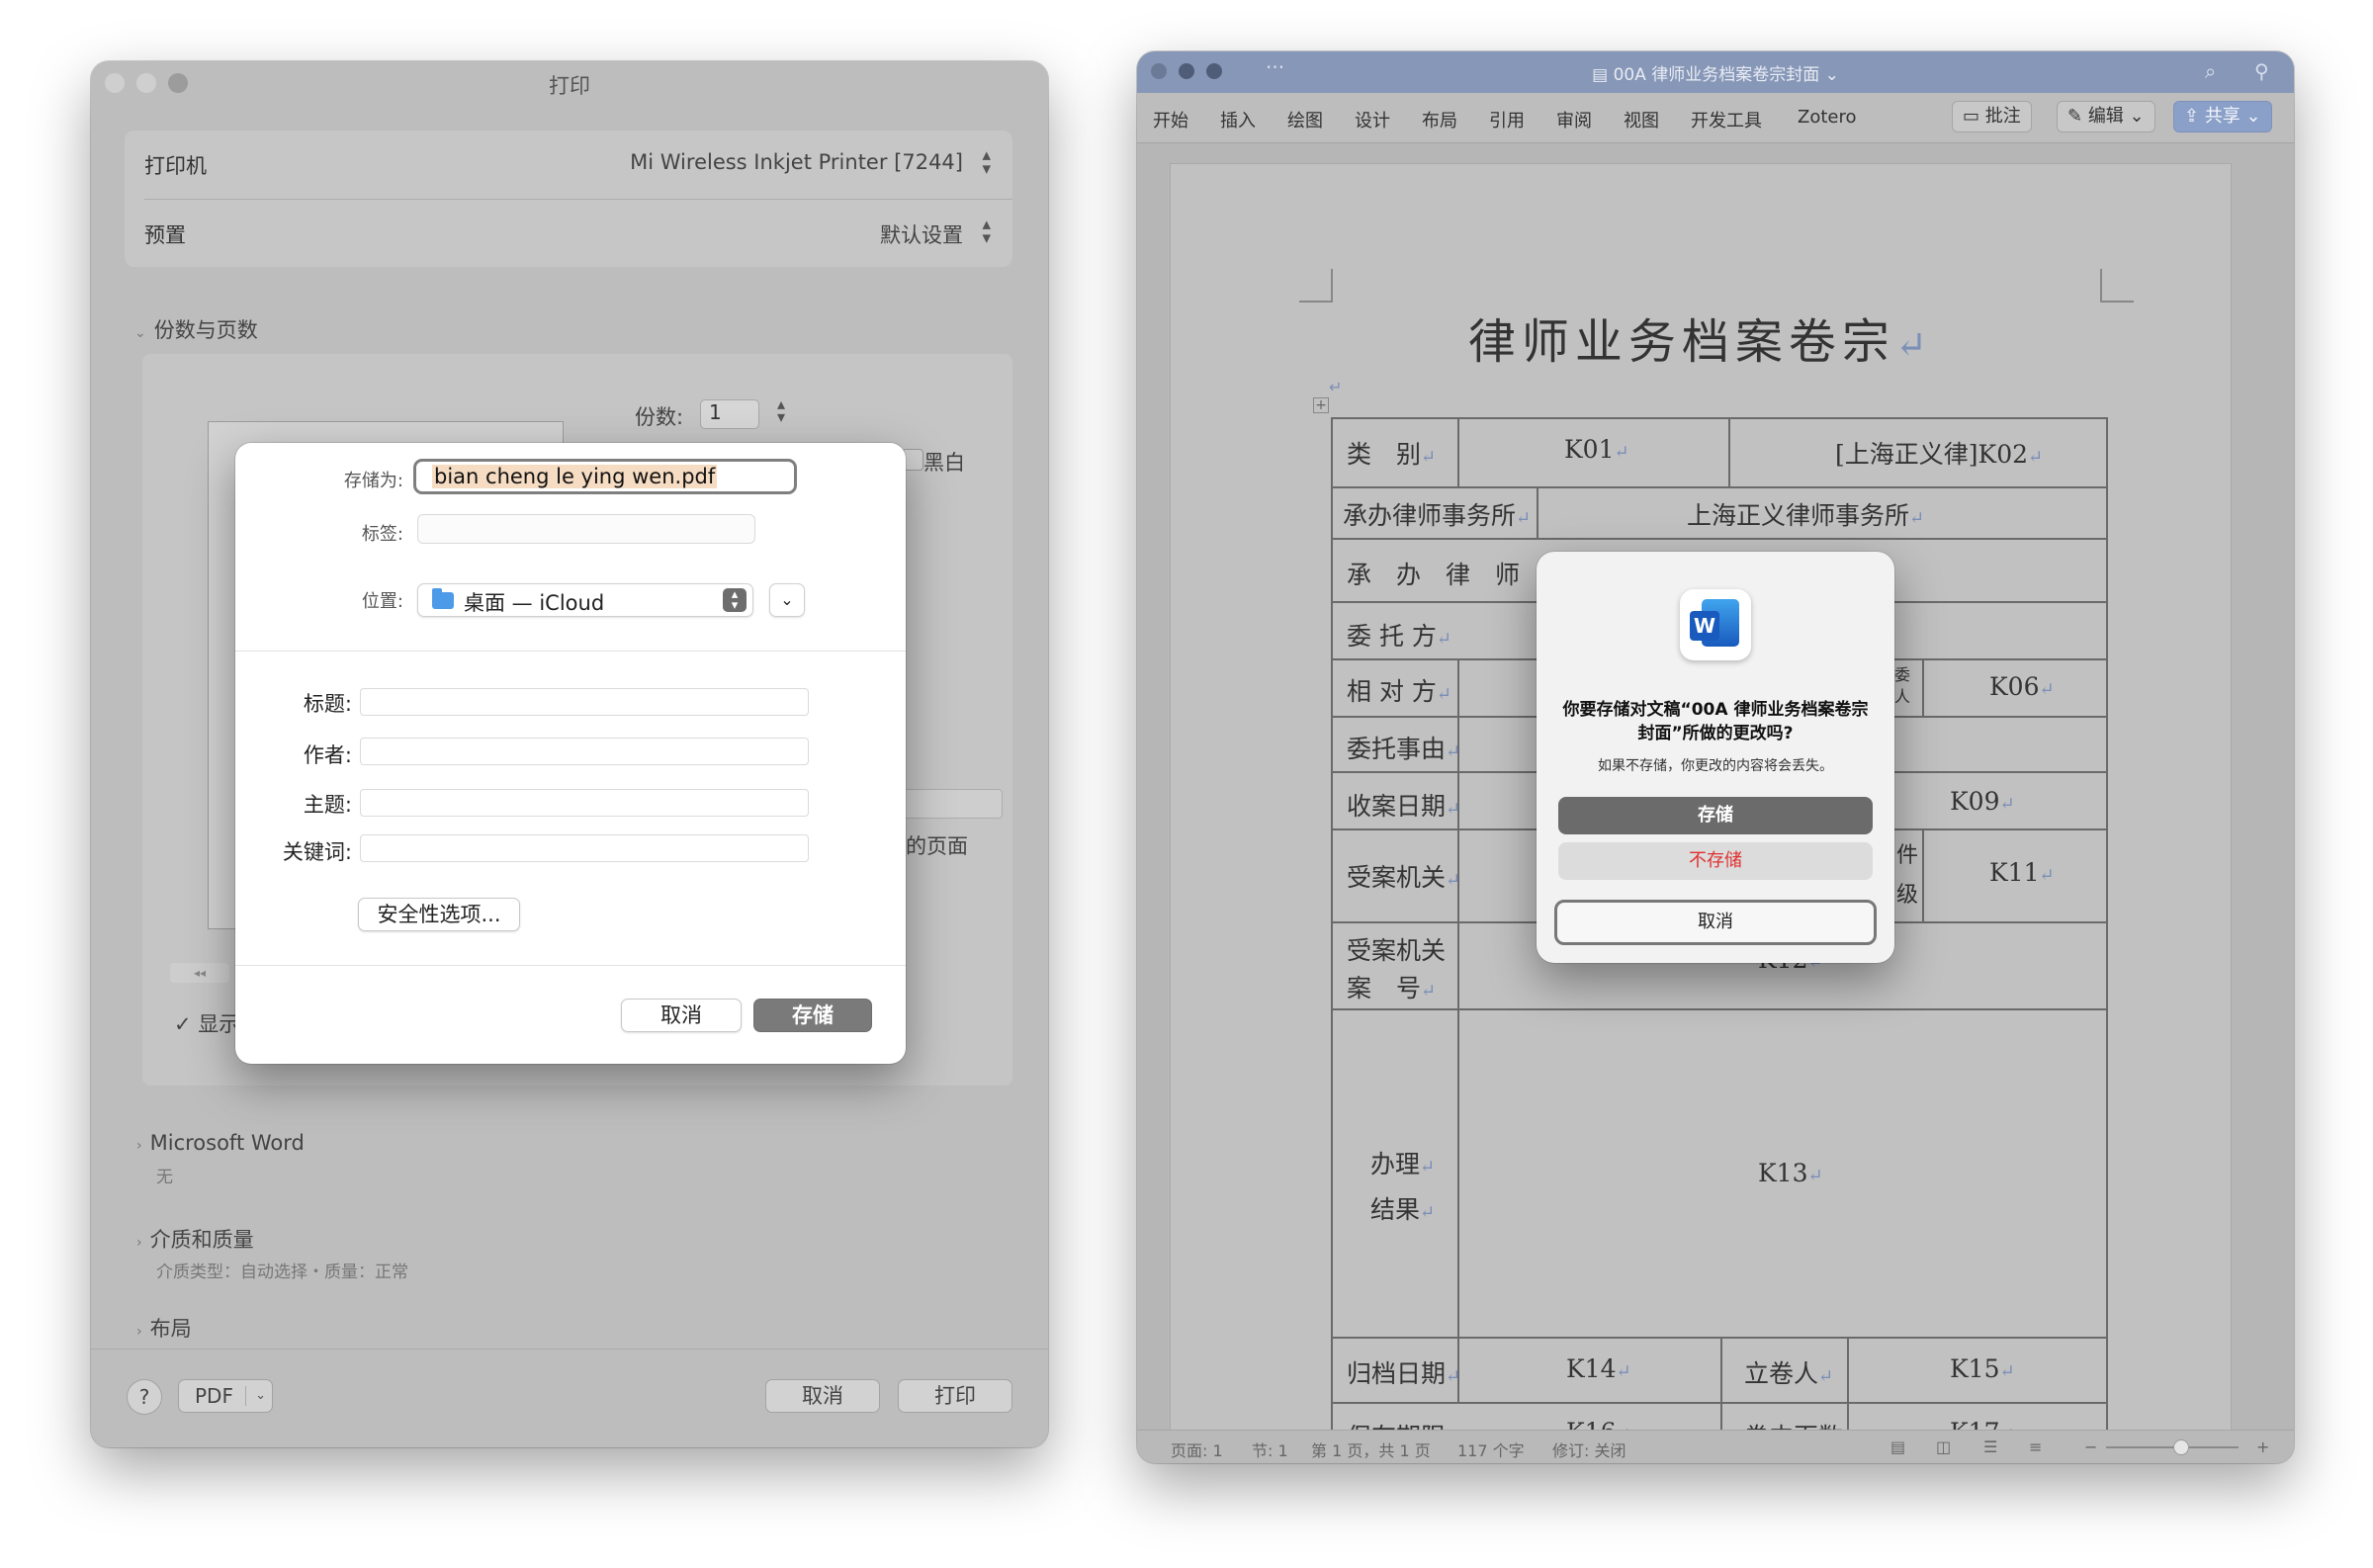 This screenshot has height=1568, width=2373. Describe the element at coordinates (1598, 1369) in the screenshot. I see `value-k14: K14↵` at that location.